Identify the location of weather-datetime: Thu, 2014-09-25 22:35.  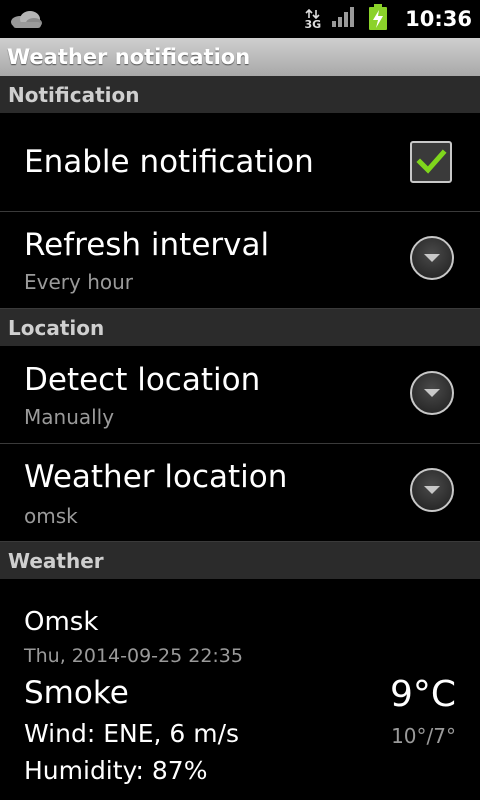
(133, 656).